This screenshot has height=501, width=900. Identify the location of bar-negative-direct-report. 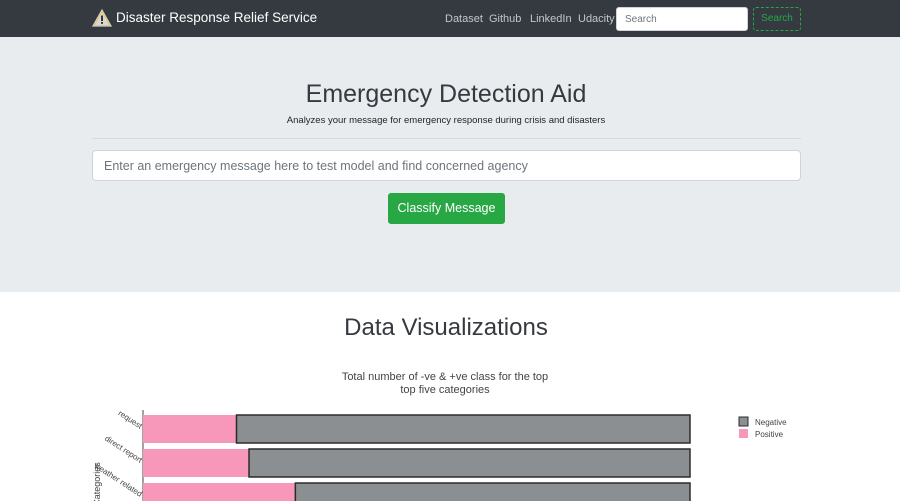
(469, 463).